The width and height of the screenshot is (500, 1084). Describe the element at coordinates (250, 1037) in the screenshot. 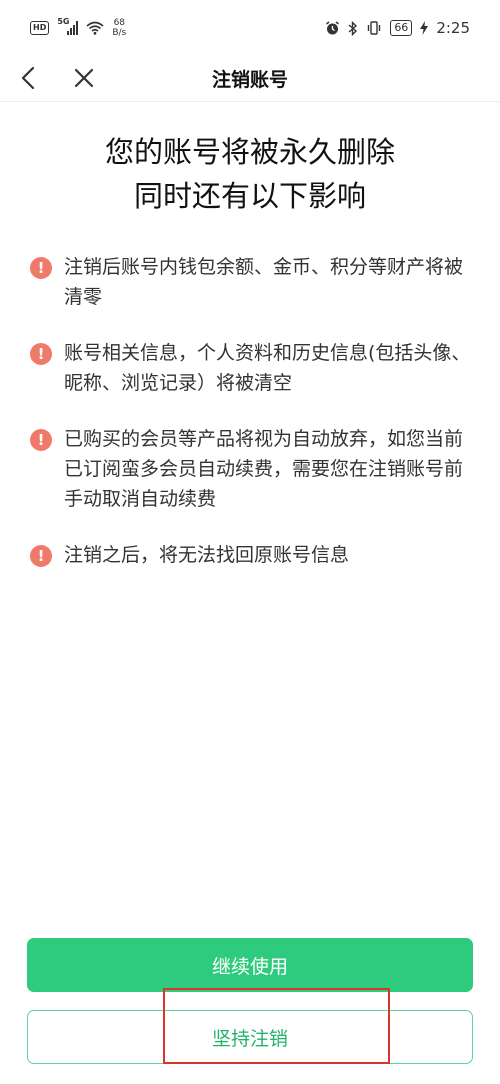

I see `confirm-delete-account-button: 坚持注销` at that location.